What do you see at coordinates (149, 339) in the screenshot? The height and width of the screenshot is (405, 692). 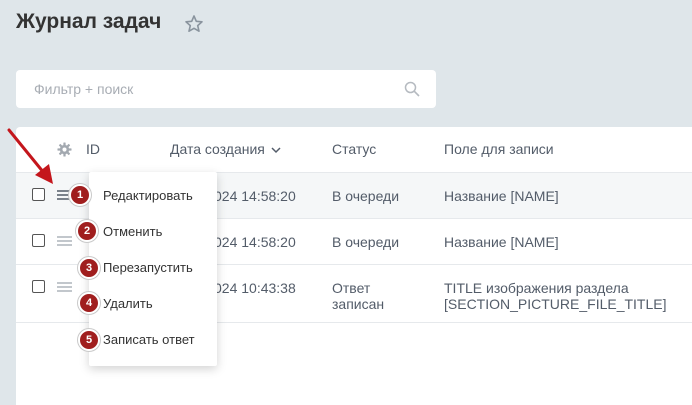 I see `menu-item-write-answer: Записать ответ` at bounding box center [149, 339].